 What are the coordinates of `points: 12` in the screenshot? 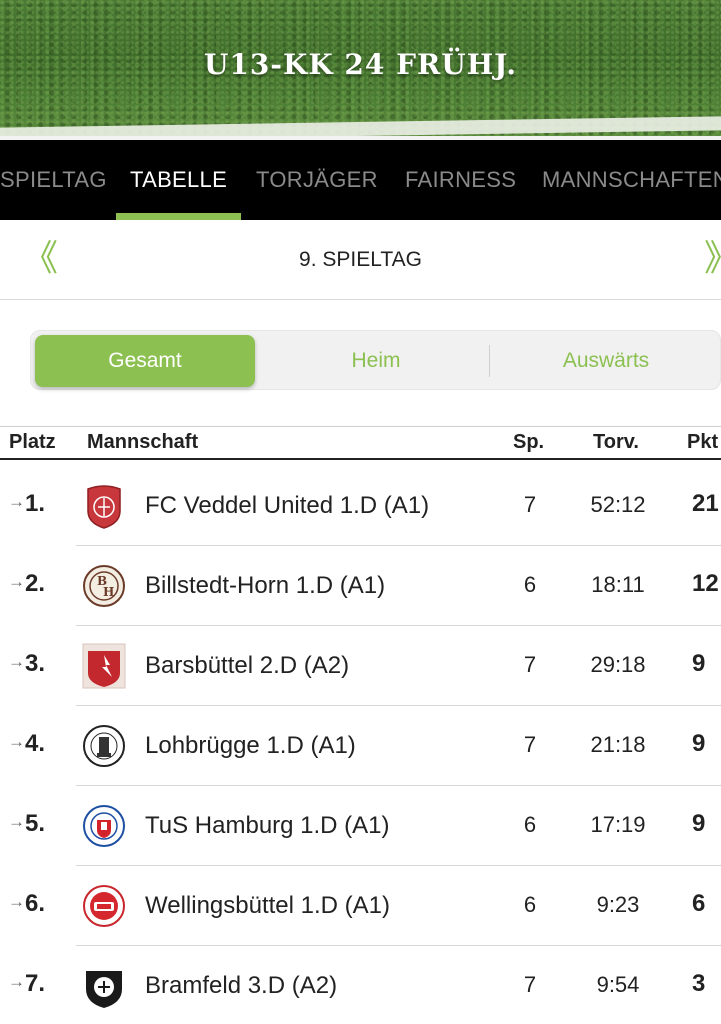 It's located at (705, 583).